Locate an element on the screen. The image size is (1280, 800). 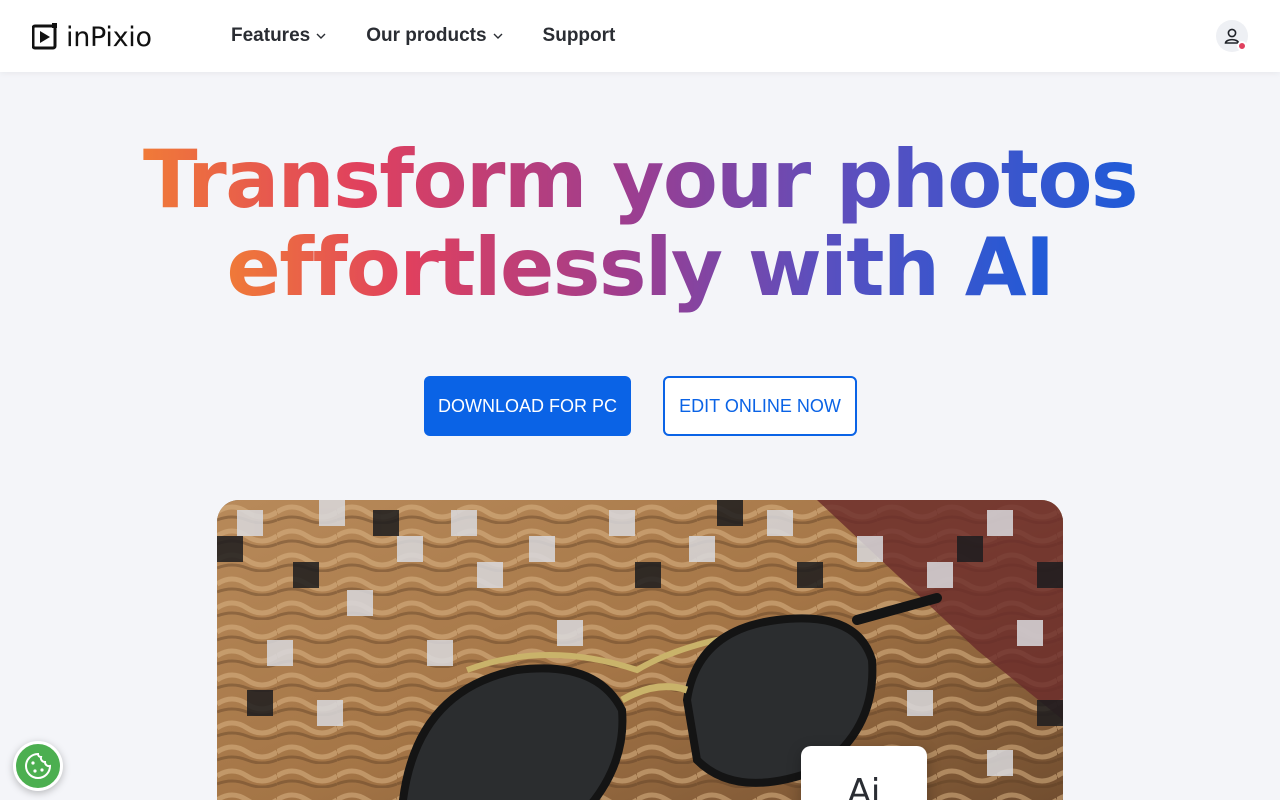
account-button is located at coordinates (1232, 36).